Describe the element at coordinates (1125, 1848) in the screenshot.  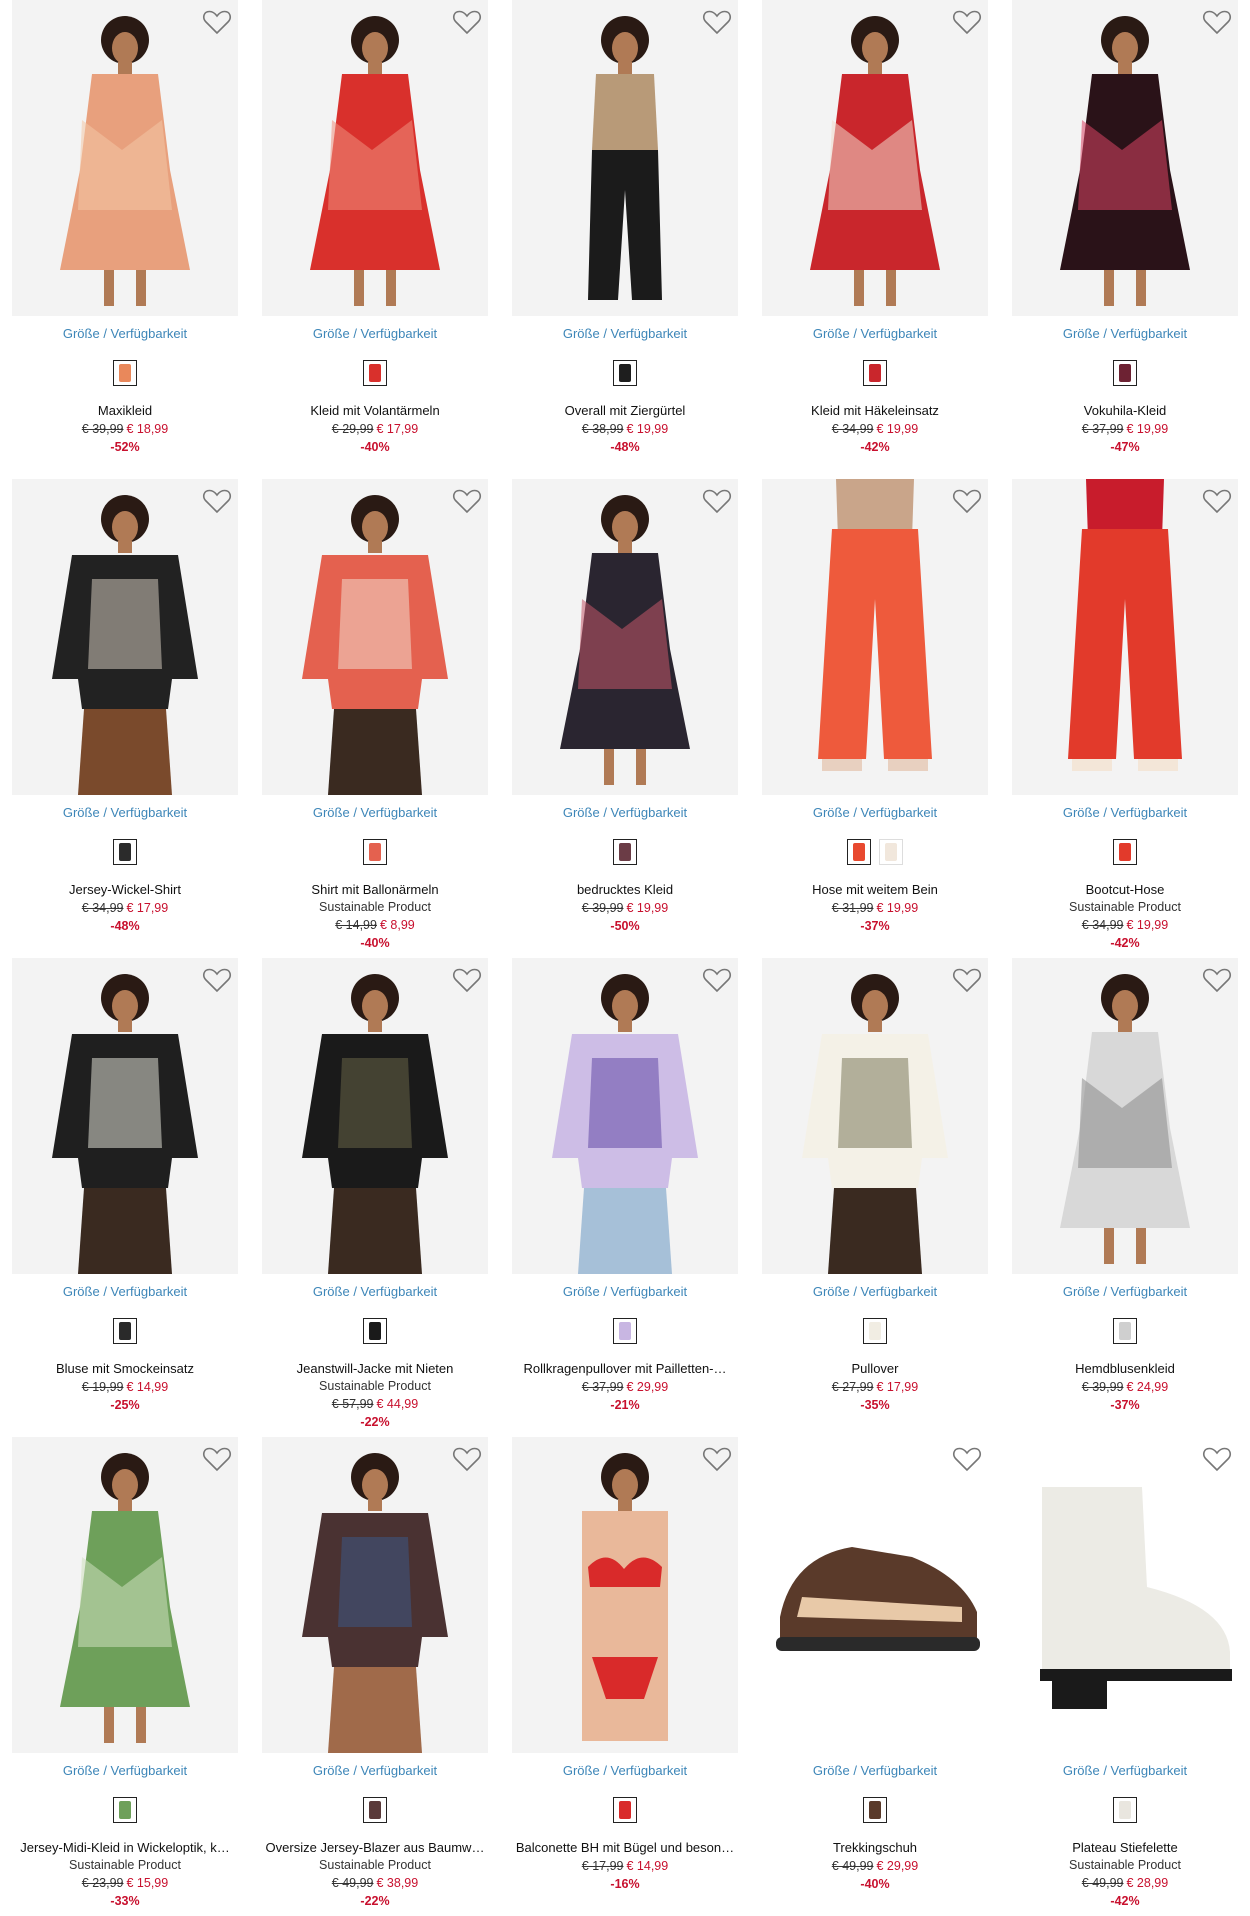
I see `product-name: Plateau Stiefelette` at that location.